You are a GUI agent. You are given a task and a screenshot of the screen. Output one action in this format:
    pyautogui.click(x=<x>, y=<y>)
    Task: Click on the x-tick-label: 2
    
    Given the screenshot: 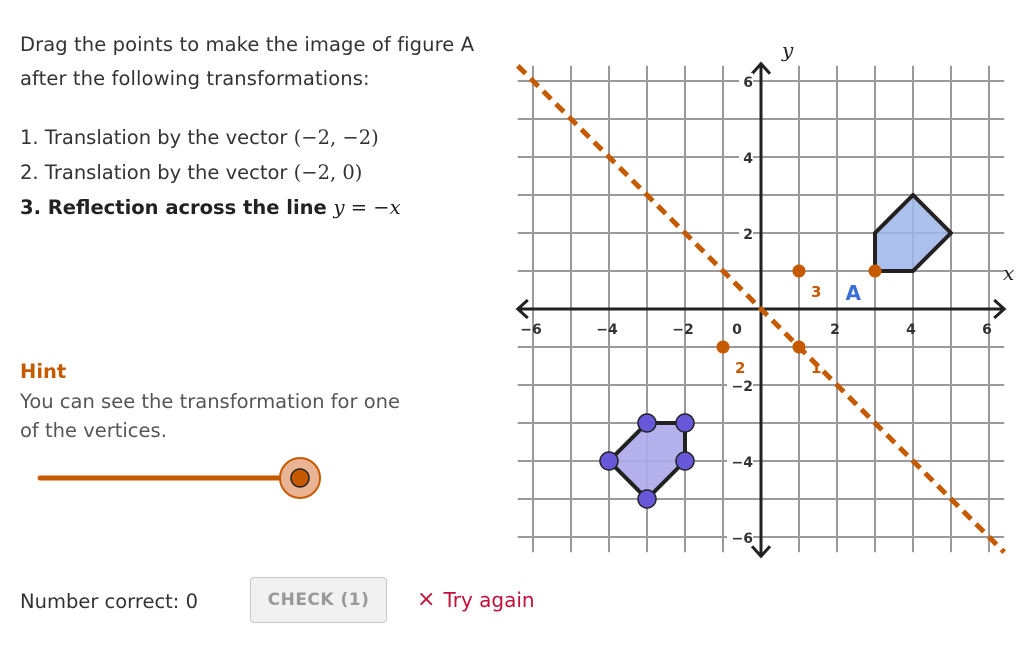 What is the action you would take?
    pyautogui.click(x=835, y=330)
    